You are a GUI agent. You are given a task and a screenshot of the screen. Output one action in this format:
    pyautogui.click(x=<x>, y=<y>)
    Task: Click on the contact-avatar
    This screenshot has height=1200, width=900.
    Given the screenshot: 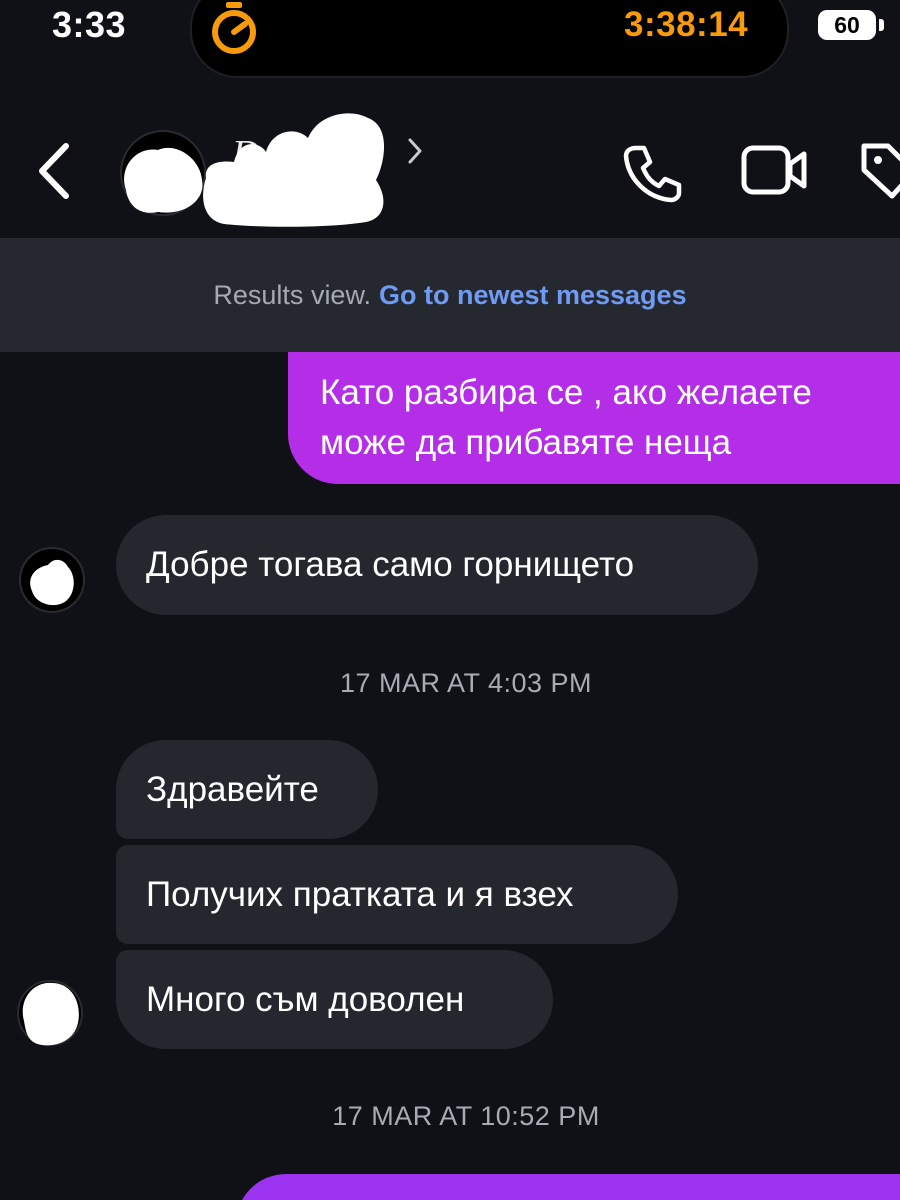 What is the action you would take?
    pyautogui.click(x=163, y=173)
    